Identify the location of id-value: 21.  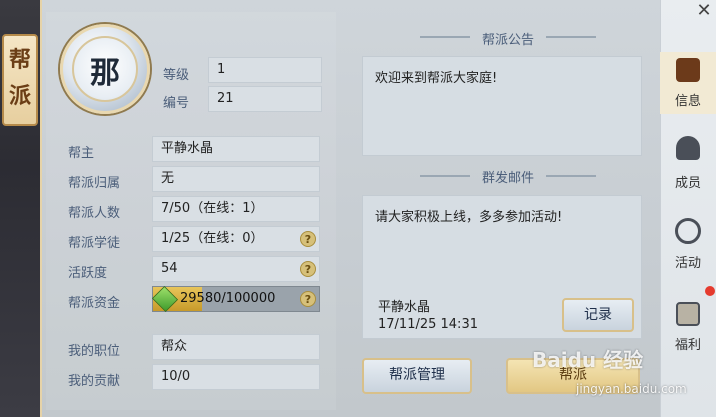
(265, 99).